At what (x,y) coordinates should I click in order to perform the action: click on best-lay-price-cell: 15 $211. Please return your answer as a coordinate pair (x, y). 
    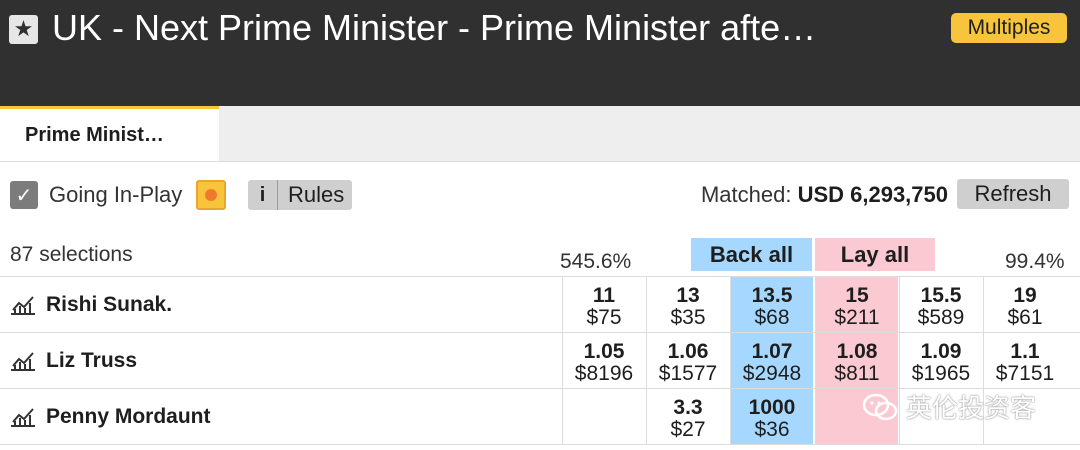
    Looking at the image, I should click on (856, 304).